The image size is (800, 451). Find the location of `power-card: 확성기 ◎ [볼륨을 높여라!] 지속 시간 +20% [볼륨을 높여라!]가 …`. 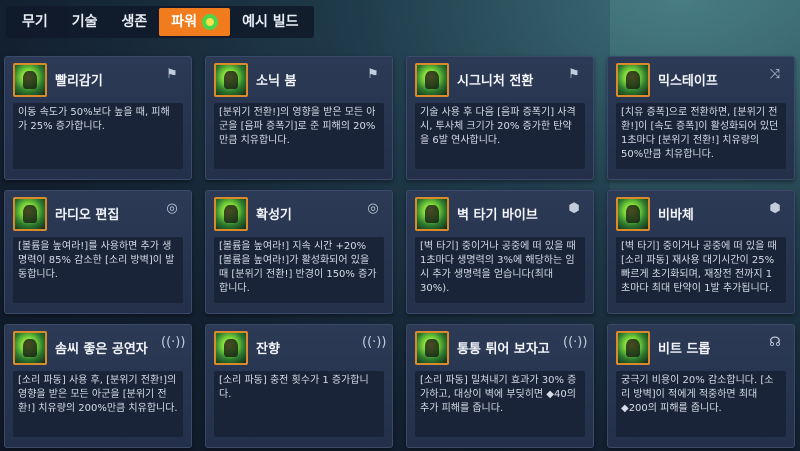

power-card: 확성기 ◎ [볼륨을 높여라!] 지속 시간 +20% [볼륨을 높여라!]가 … is located at coordinates (299, 252).